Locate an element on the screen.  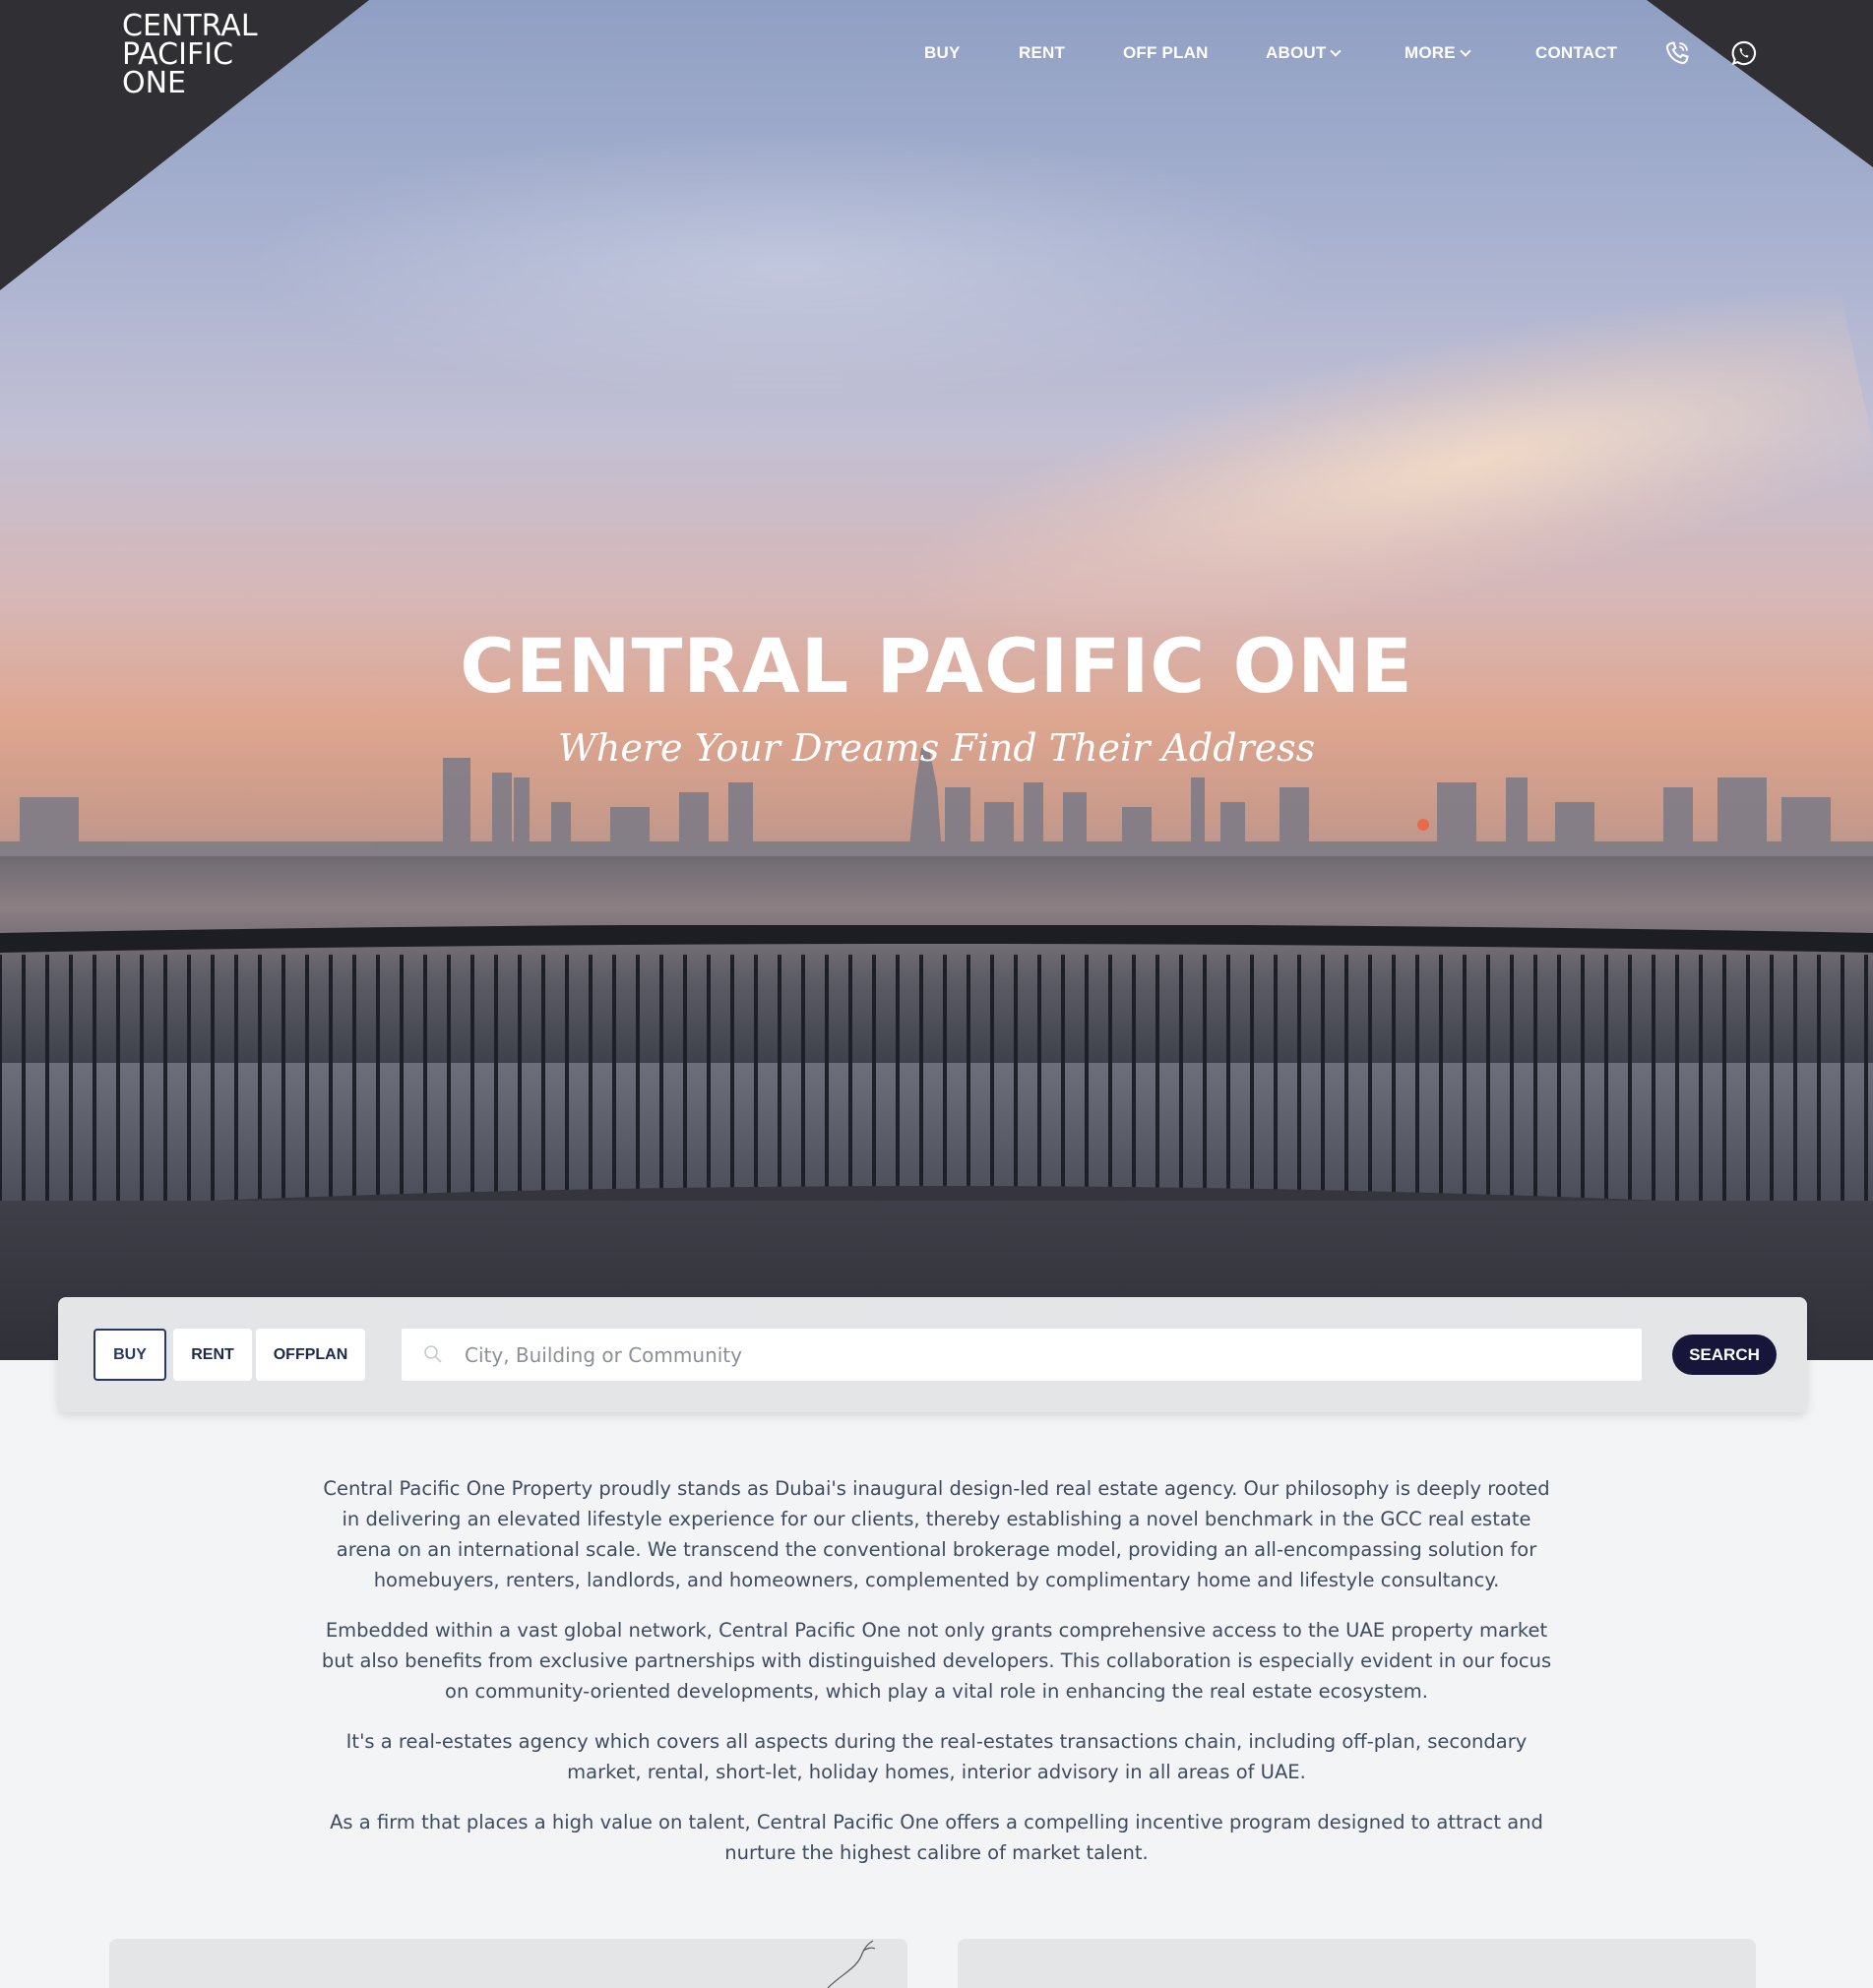
hero-clouds is located at coordinates (787, 266).